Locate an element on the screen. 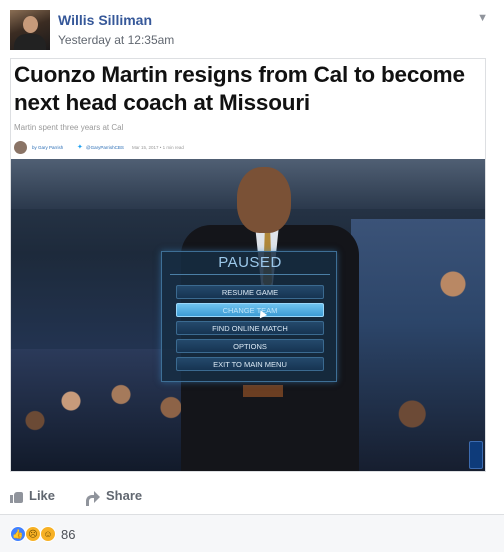 The height and width of the screenshot is (552, 504). like-reaction-icon: 👍 is located at coordinates (18, 534).